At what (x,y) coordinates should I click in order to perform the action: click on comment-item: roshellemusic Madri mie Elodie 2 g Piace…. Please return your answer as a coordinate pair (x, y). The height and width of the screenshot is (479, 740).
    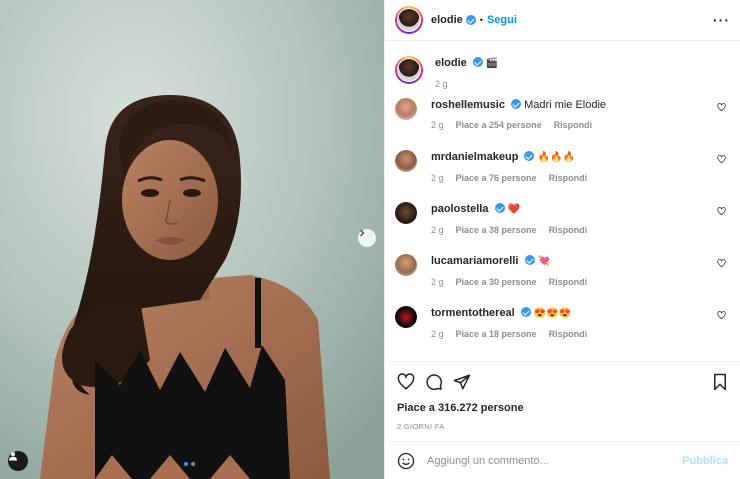
    Looking at the image, I should click on (562, 124).